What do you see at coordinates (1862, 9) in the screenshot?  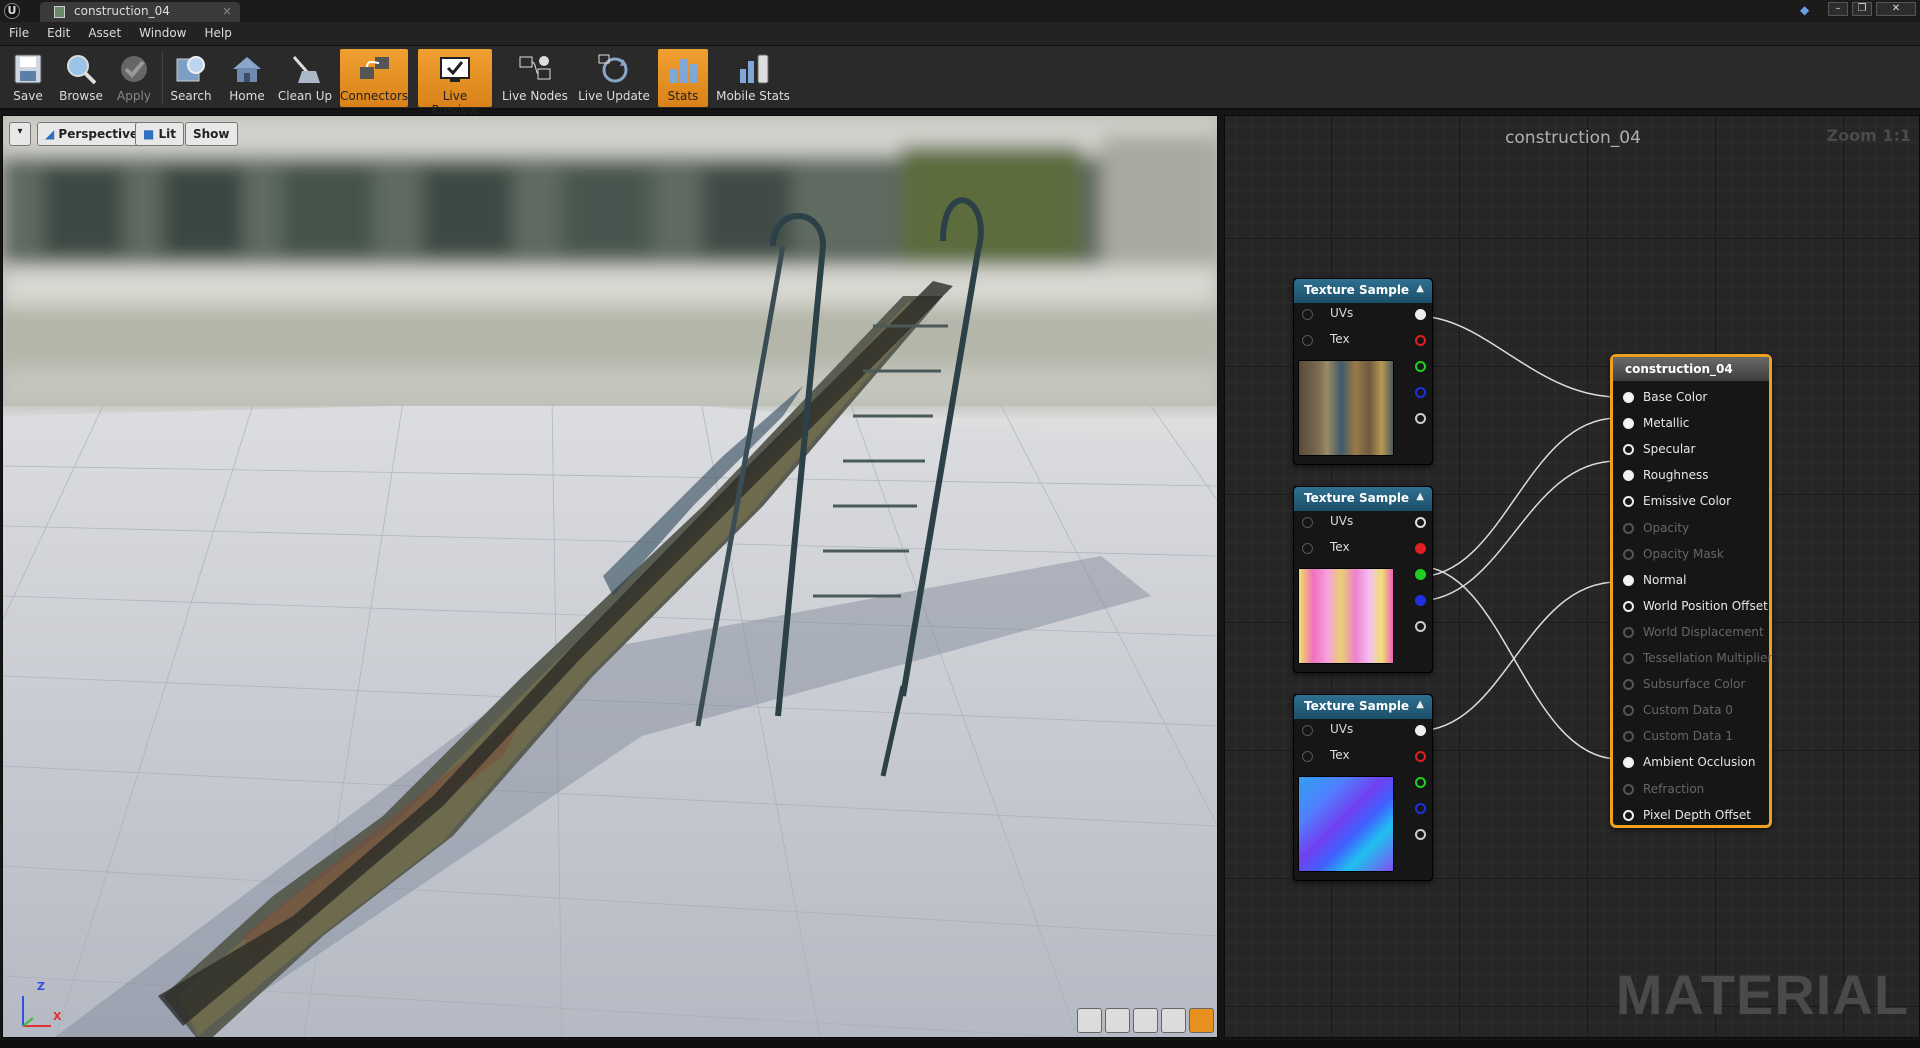 I see `maximize-window-button: ❐` at bounding box center [1862, 9].